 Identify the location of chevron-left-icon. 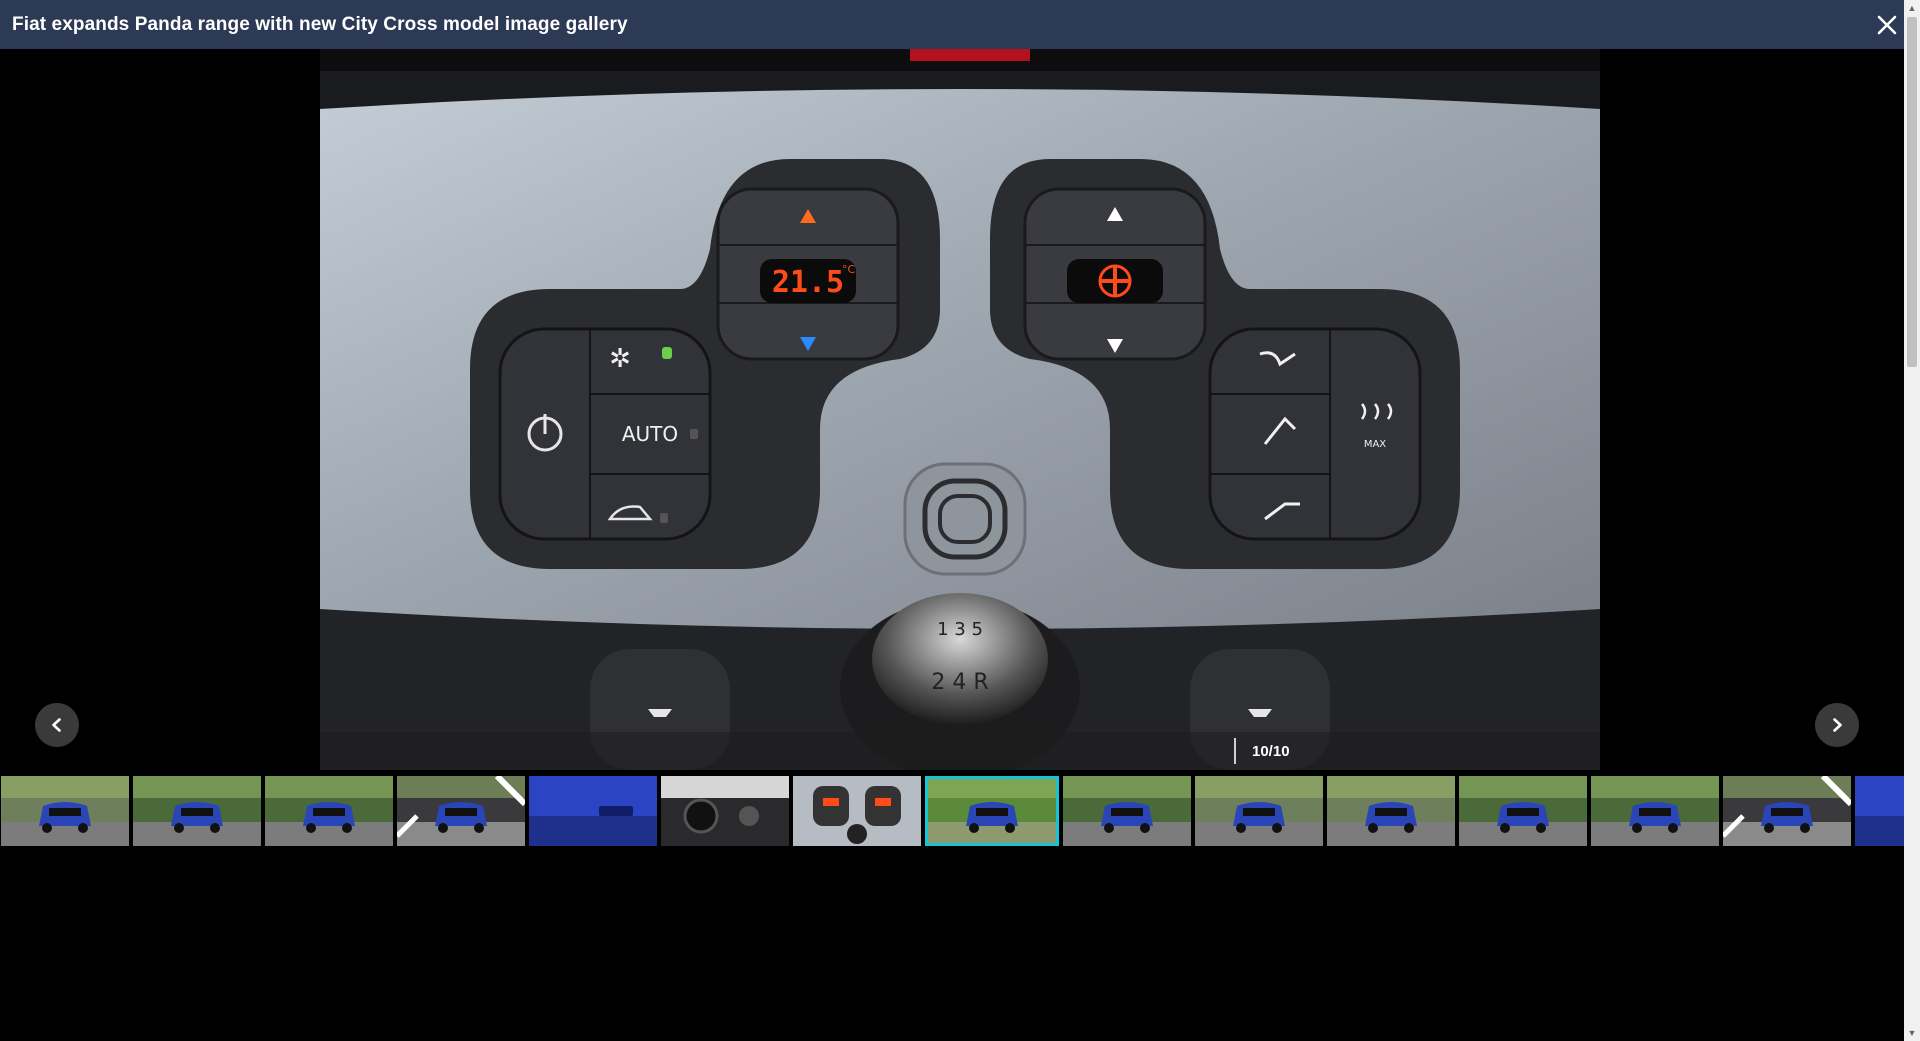
(56, 725).